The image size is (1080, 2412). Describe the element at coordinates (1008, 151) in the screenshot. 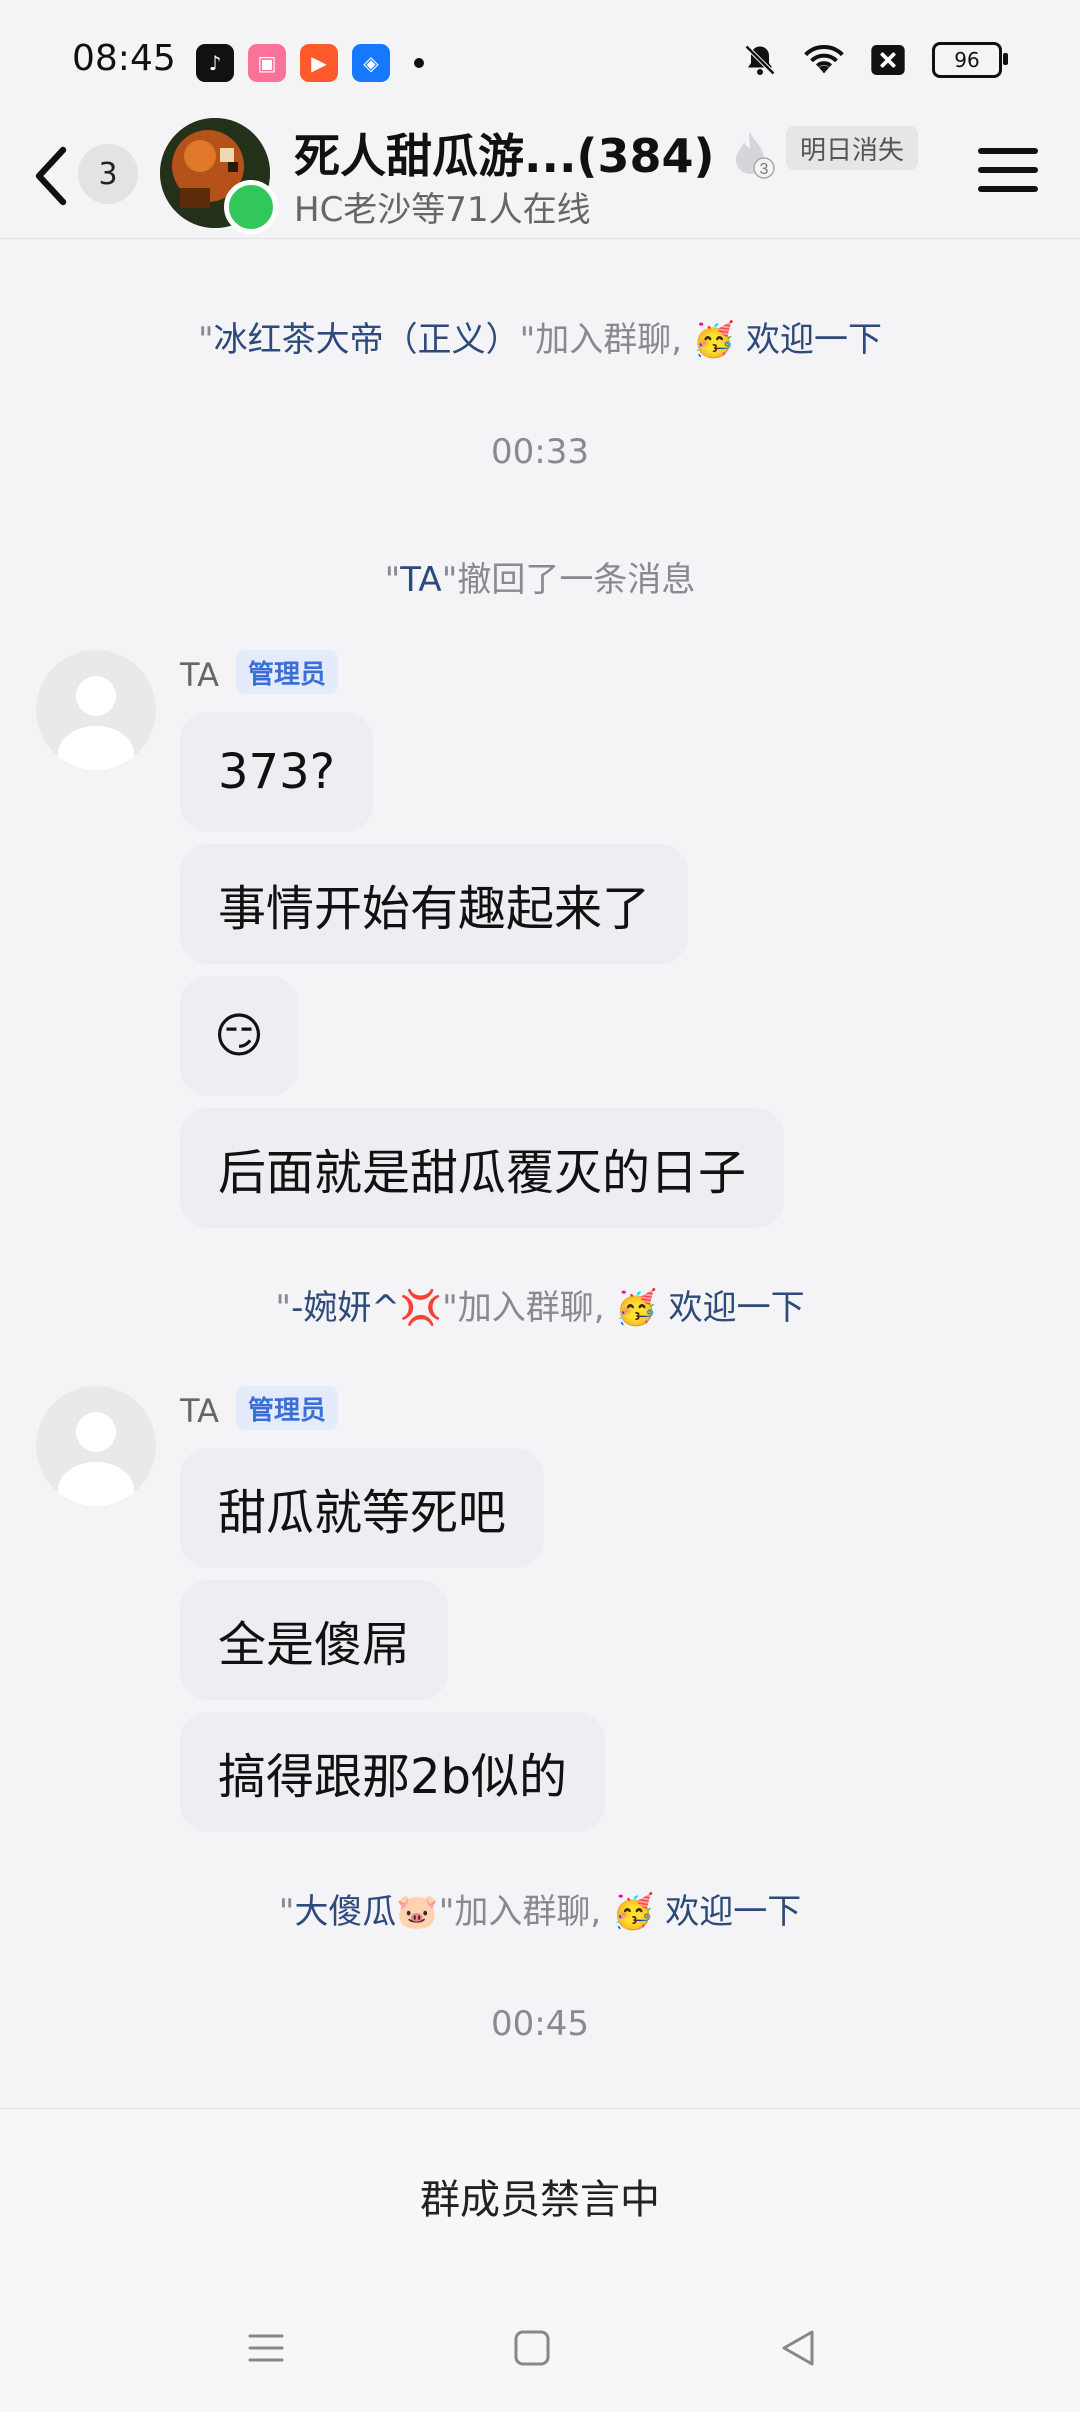

I see `hamburger-icon` at that location.